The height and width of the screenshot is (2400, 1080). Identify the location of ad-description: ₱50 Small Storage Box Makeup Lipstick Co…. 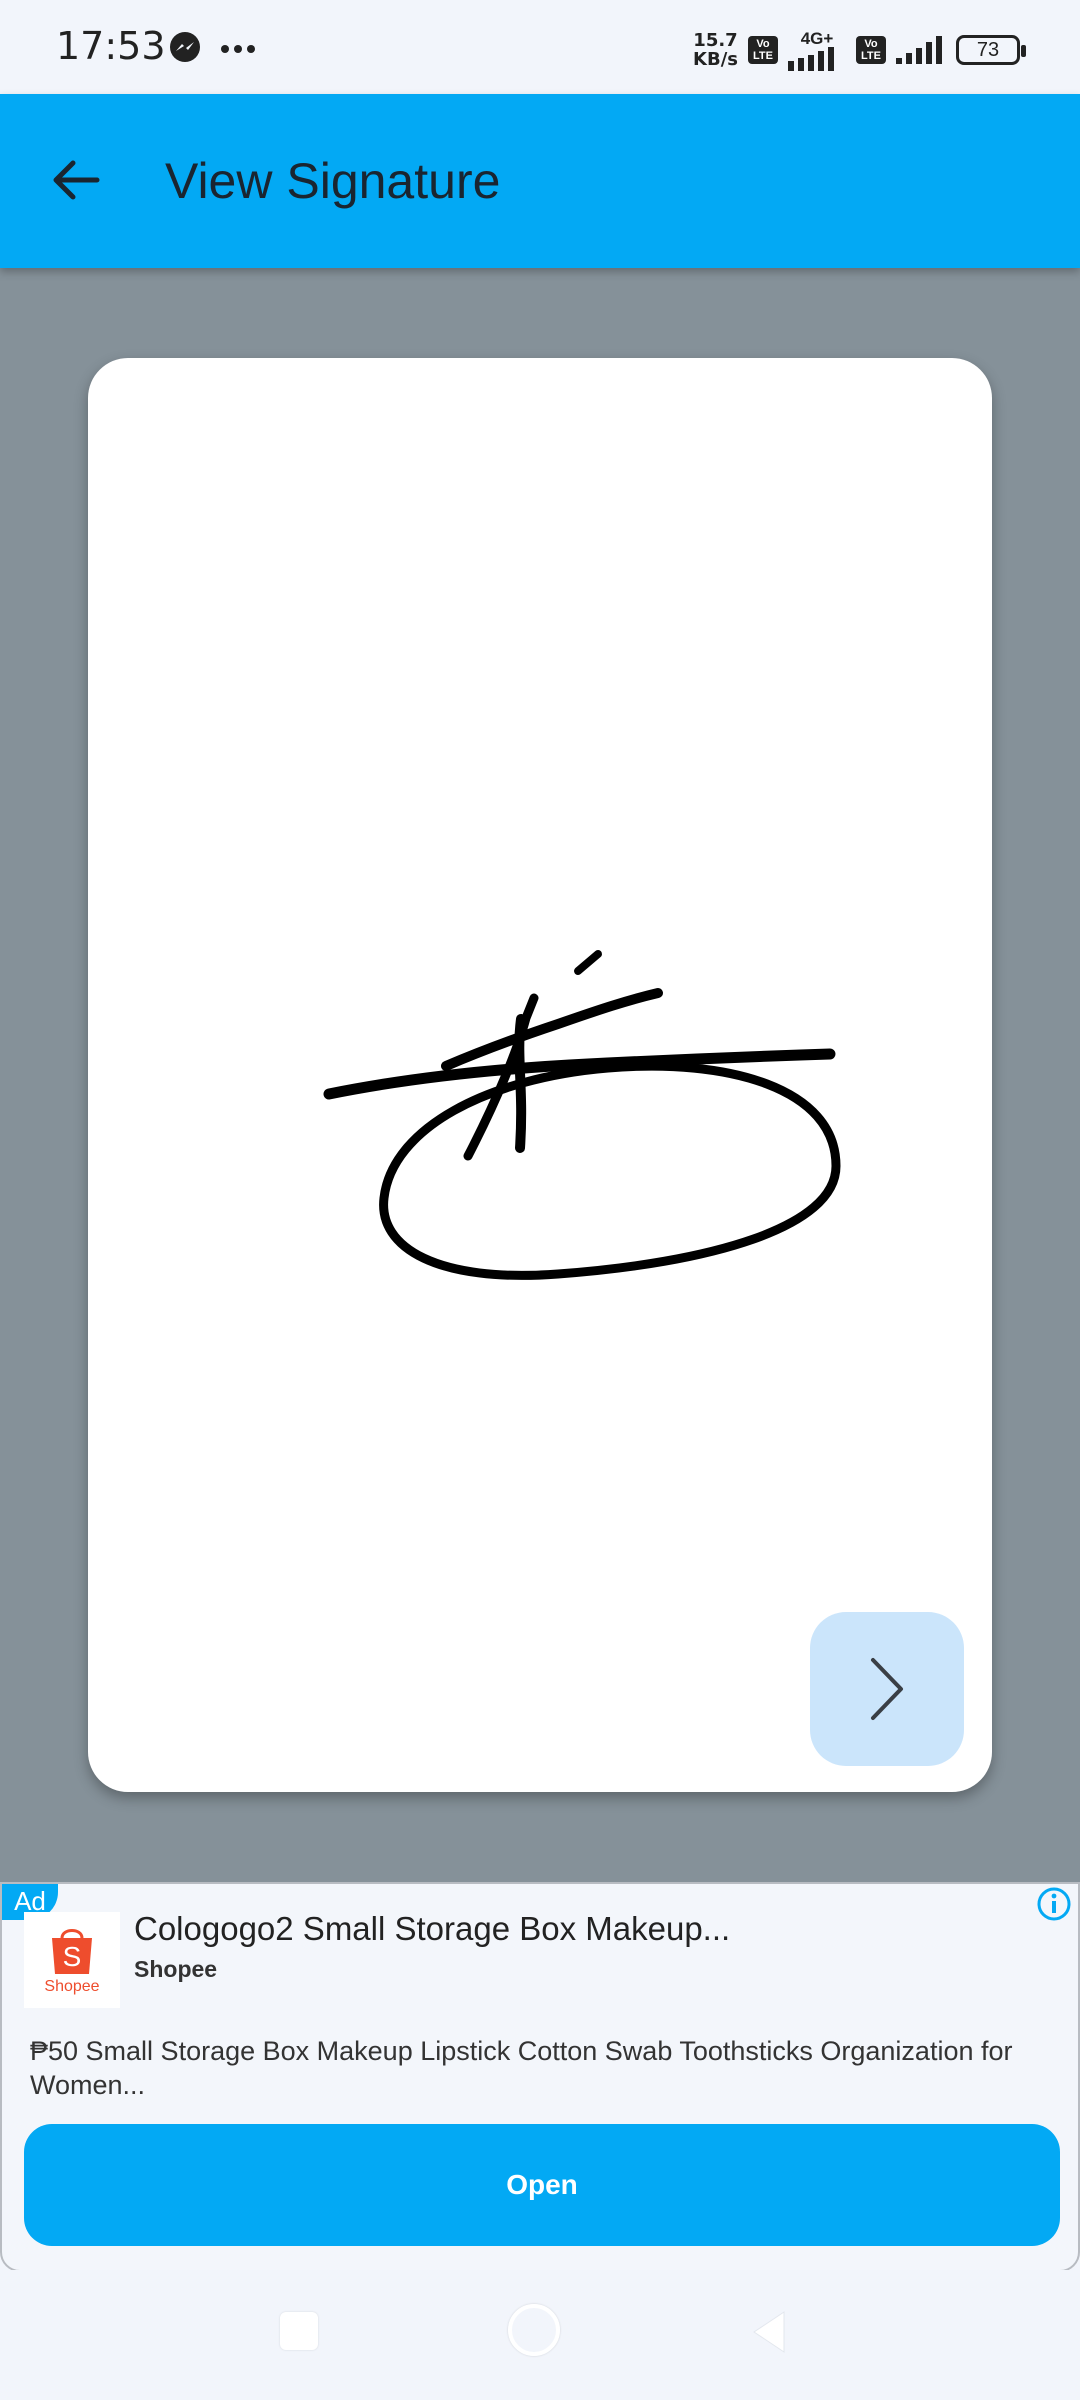
(521, 2068).